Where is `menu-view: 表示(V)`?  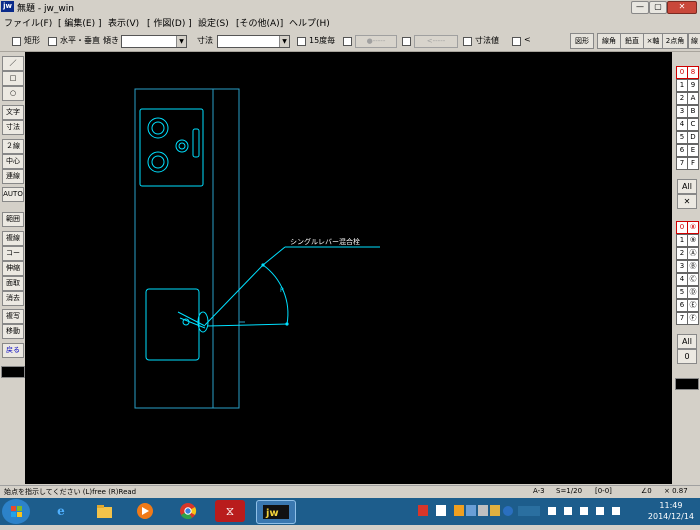 menu-view: 表示(V) is located at coordinates (123, 22).